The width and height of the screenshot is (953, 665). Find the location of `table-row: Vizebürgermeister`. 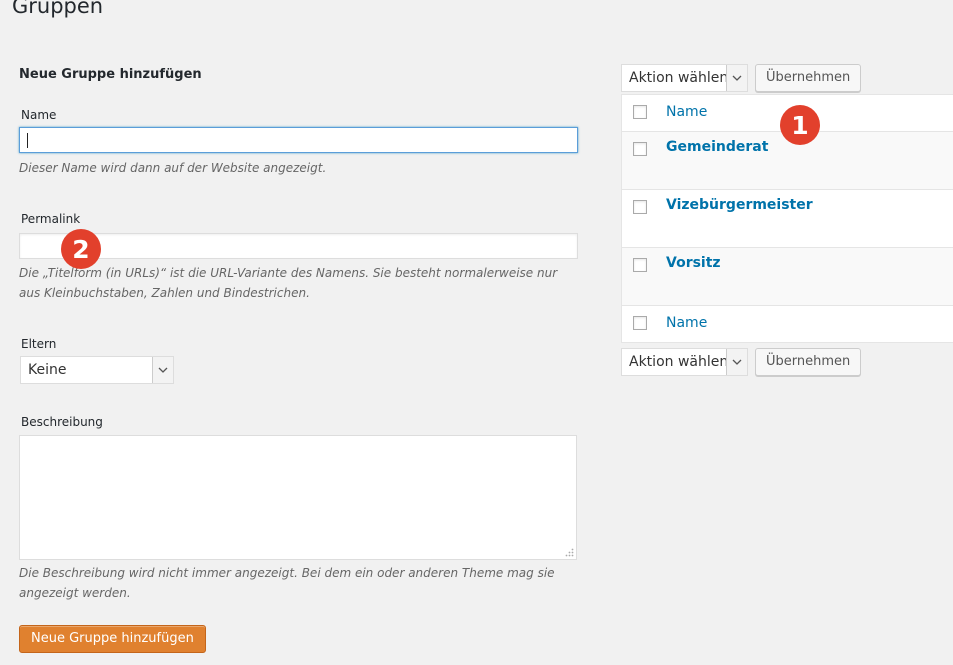

table-row: Vizebürgermeister is located at coordinates (787, 219).